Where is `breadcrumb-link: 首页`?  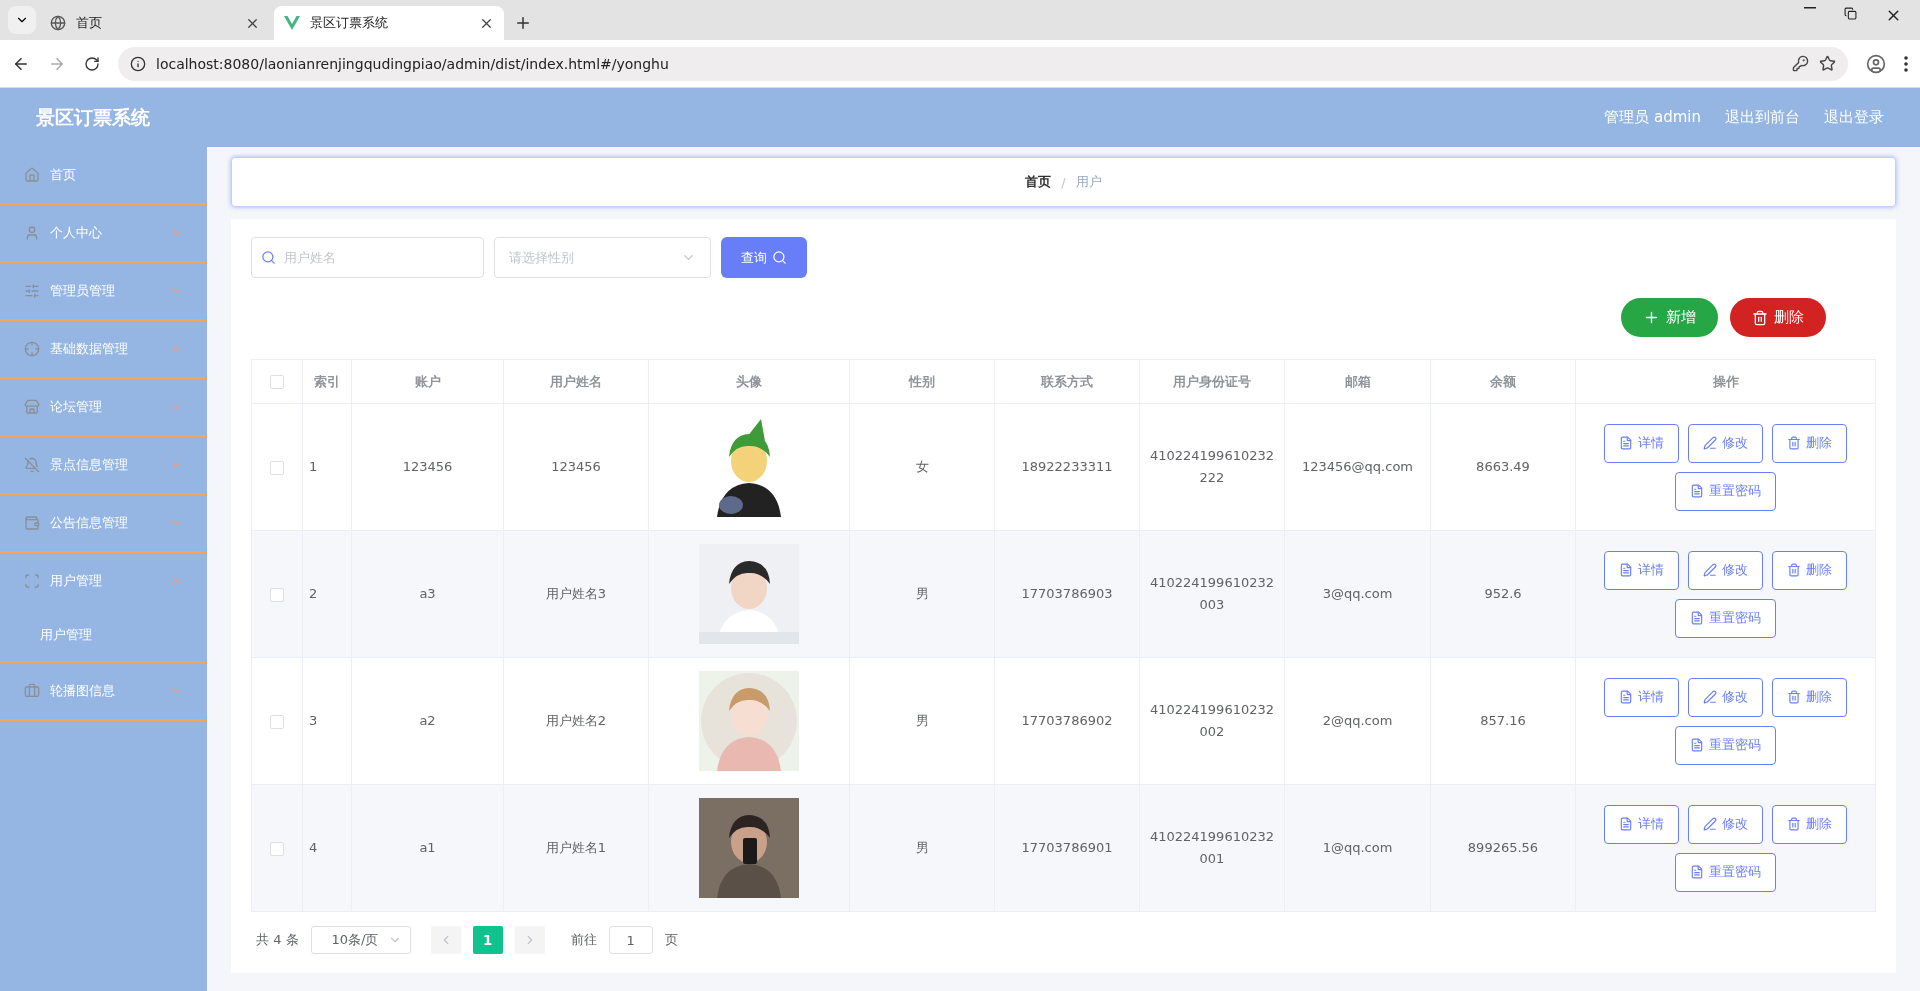 breadcrumb-link: 首页 is located at coordinates (1038, 182).